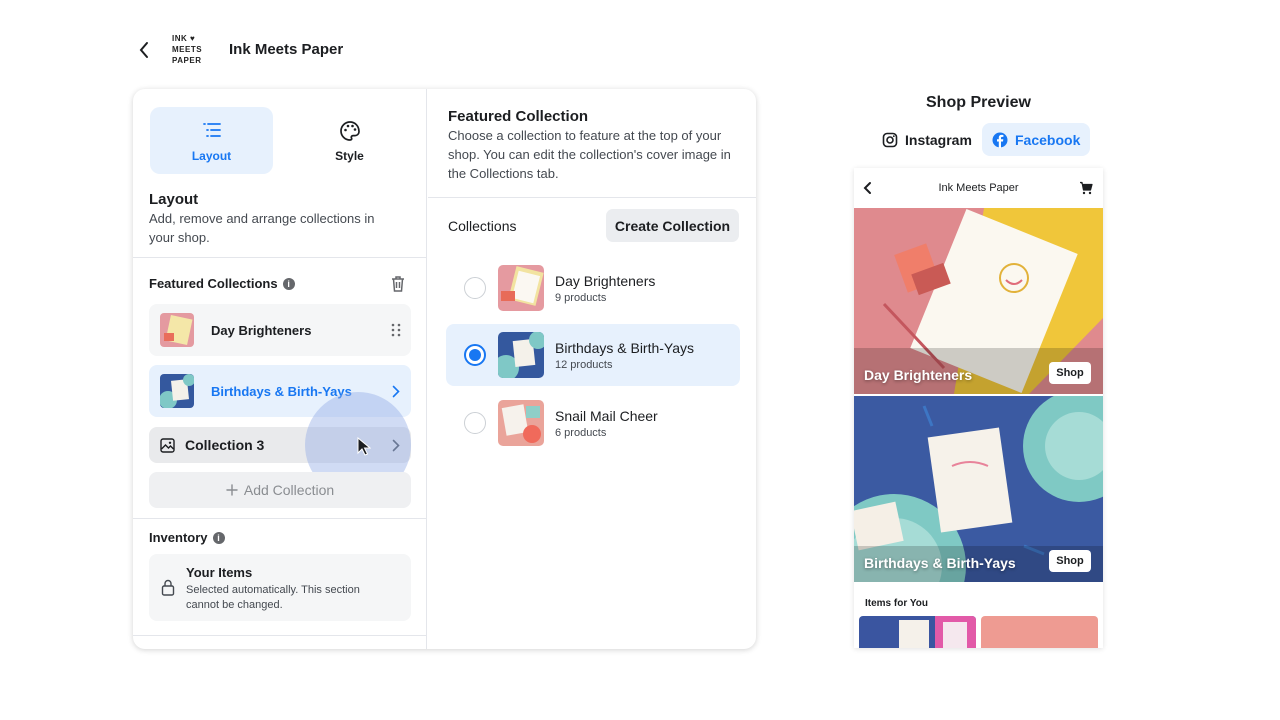 The width and height of the screenshot is (1280, 720). I want to click on collection-option-text: Birthdays & Birth-Yays 12 products, so click(624, 355).